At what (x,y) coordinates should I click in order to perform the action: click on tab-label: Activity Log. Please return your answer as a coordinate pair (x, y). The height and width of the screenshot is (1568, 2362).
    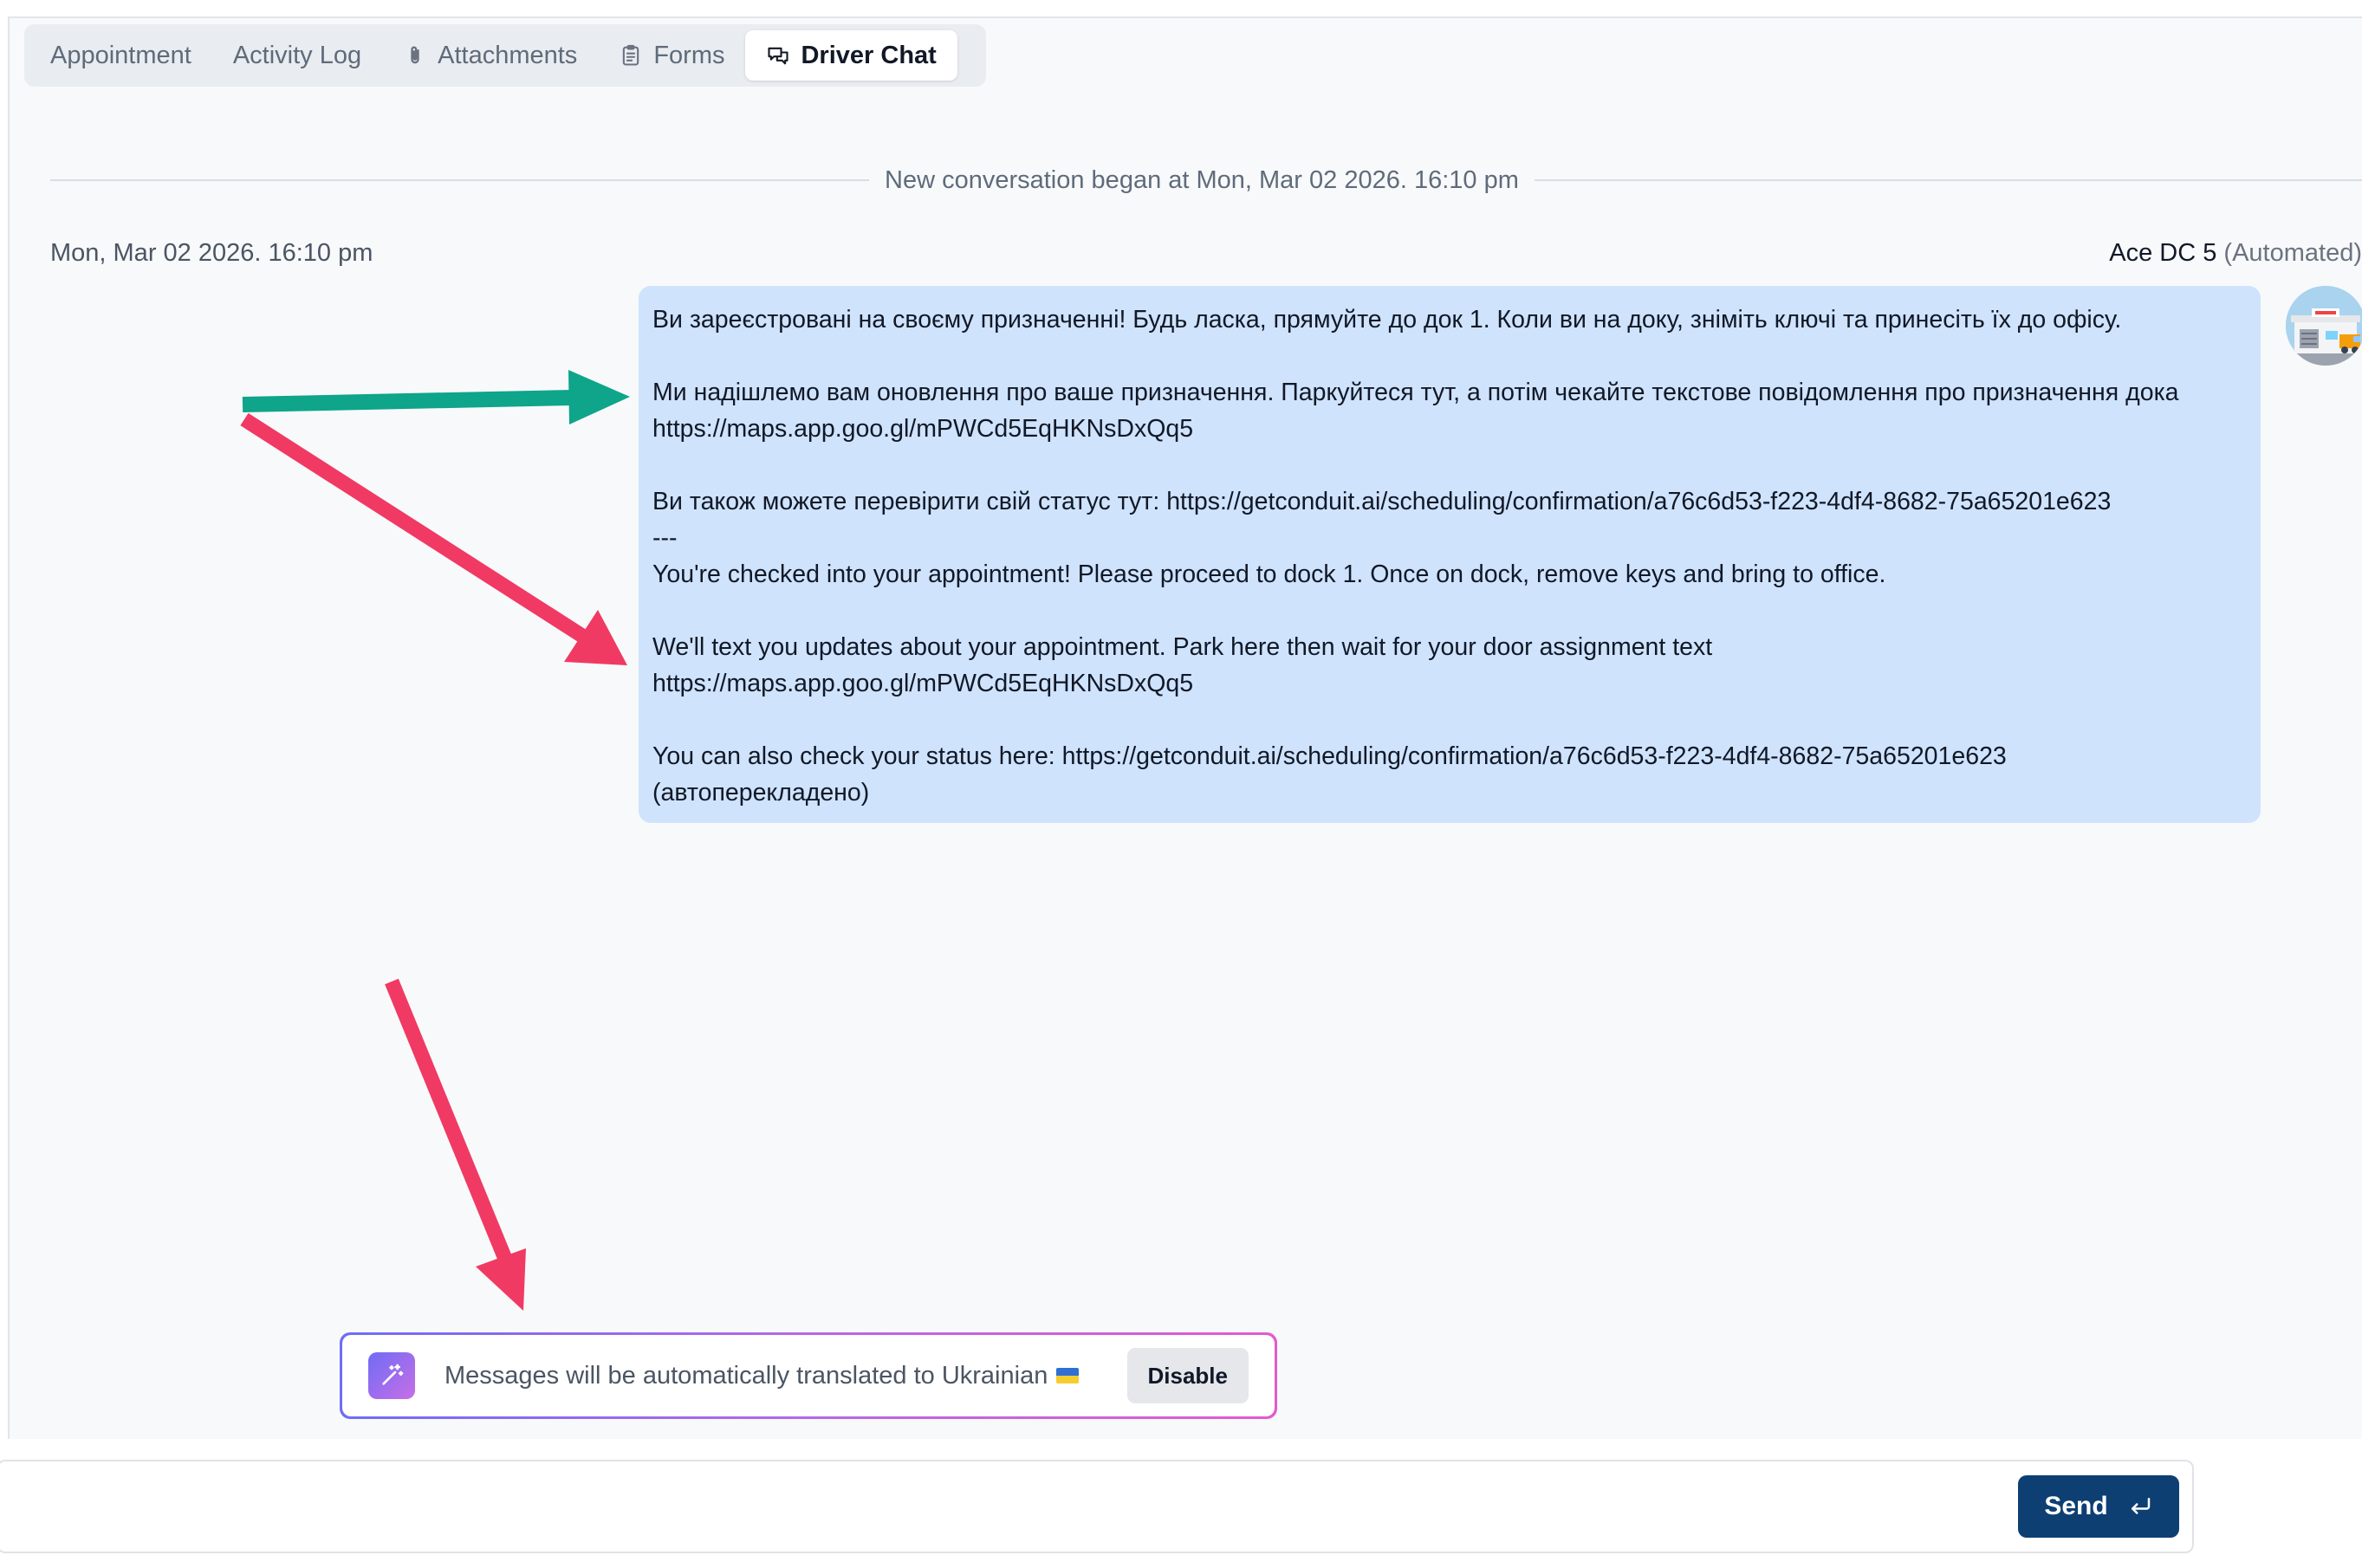
    Looking at the image, I should click on (297, 55).